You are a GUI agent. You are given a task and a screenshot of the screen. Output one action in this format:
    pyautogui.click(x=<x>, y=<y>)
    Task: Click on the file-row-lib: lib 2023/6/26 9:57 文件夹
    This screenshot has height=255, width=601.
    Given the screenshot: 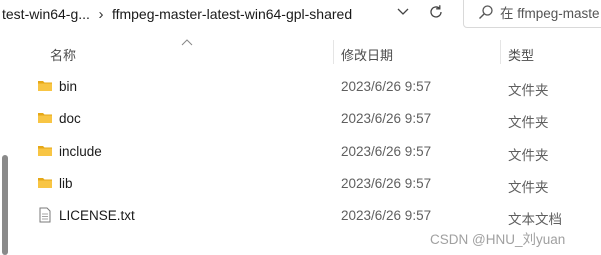 What is the action you would take?
    pyautogui.click(x=300, y=183)
    